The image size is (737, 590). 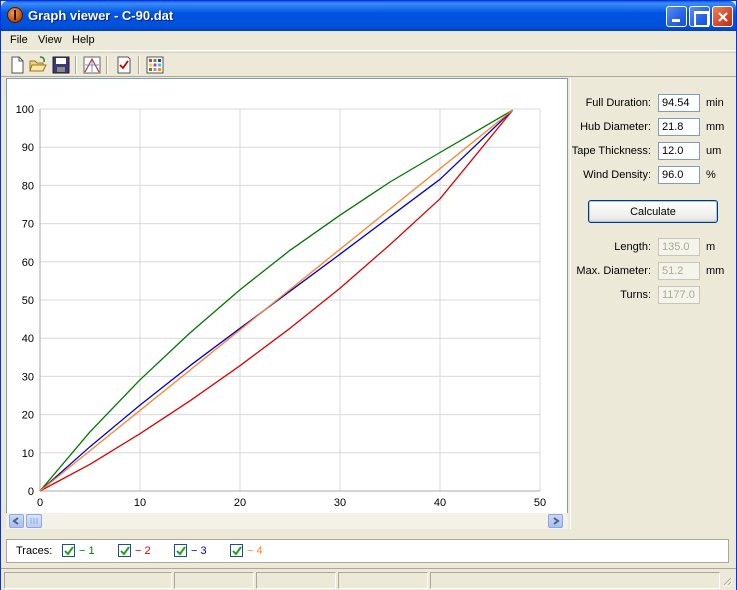 What do you see at coordinates (653, 211) in the screenshot?
I see `calculate-button: Calculate` at bounding box center [653, 211].